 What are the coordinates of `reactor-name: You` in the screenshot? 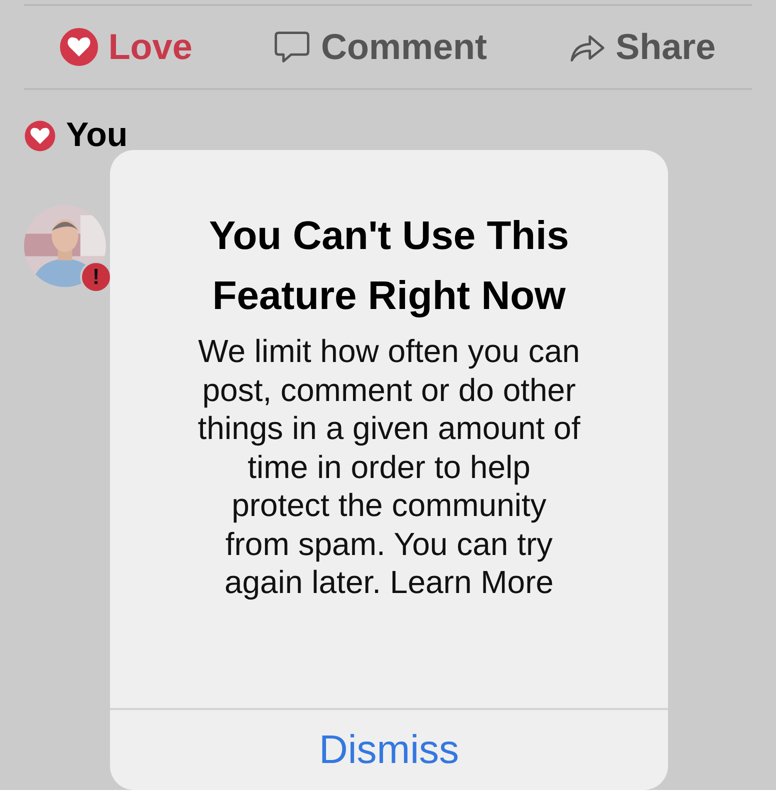 It's located at (97, 135).